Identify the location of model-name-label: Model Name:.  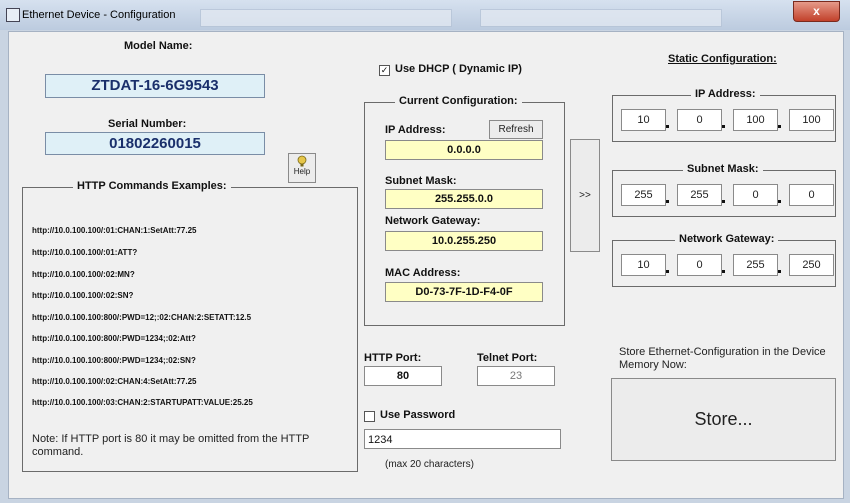
(158, 46).